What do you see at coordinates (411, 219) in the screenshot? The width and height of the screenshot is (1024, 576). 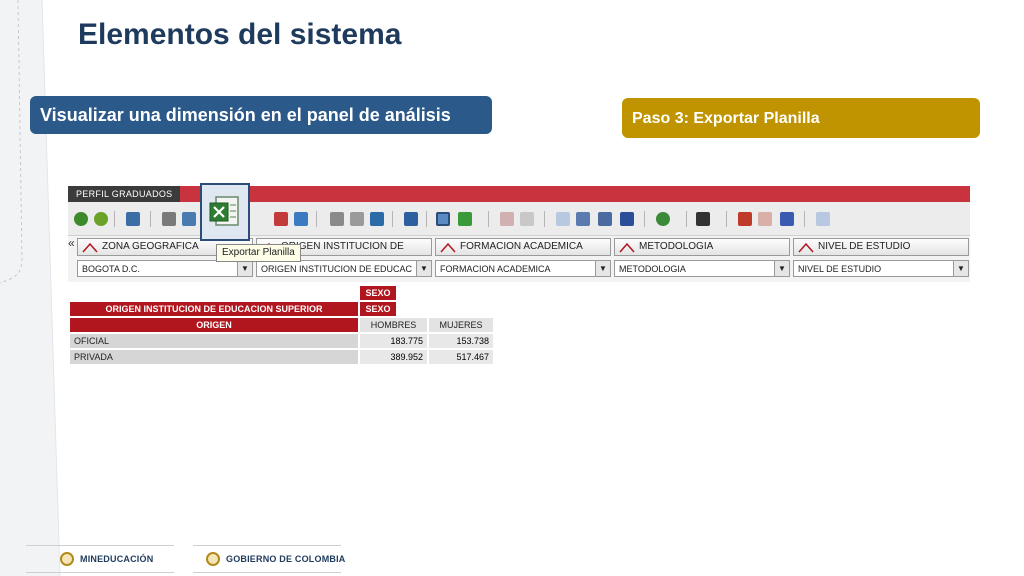 I see `window-icon` at bounding box center [411, 219].